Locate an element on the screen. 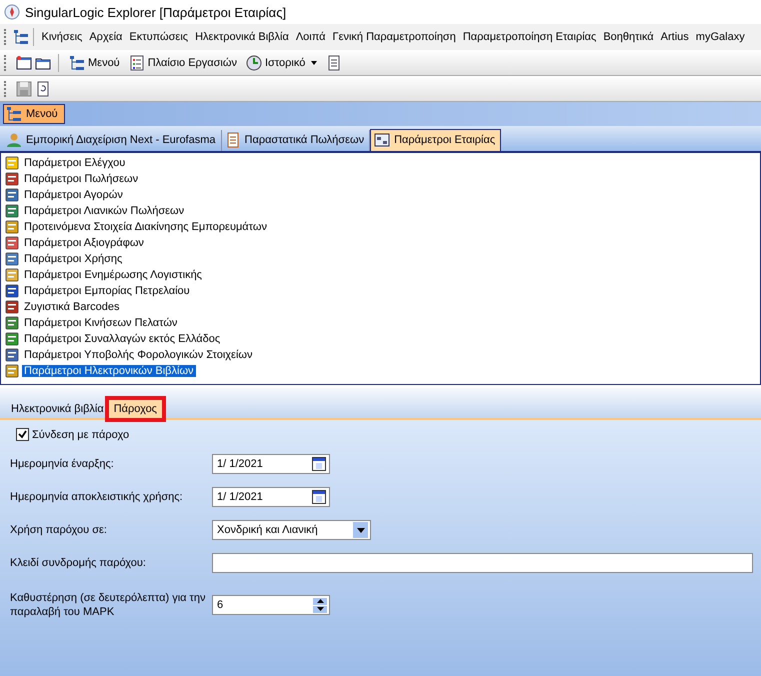  parameter-item: Παράμετροι Ηλεκτρονικών Βιβλίων is located at coordinates (109, 371).